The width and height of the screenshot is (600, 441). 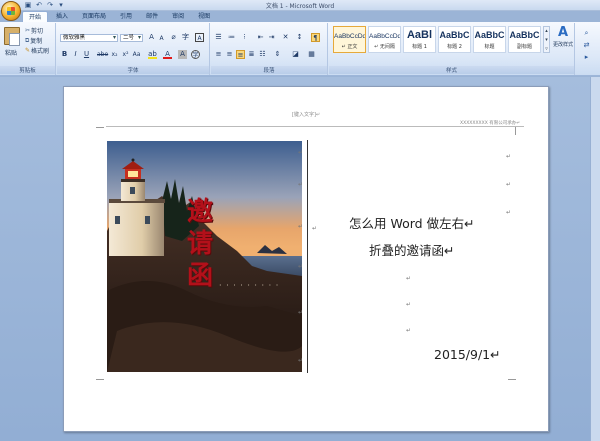 What do you see at coordinates (94, 16) in the screenshot?
I see `tab-page-layout: 页面布局` at bounding box center [94, 16].